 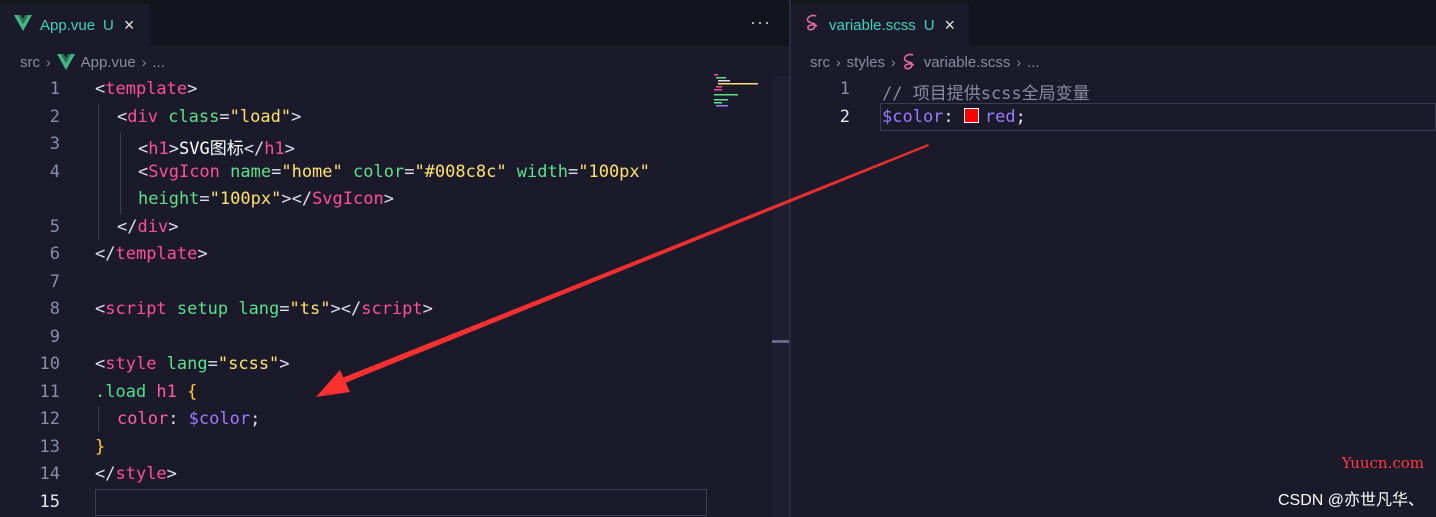 What do you see at coordinates (108, 62) in the screenshot?
I see `breadcrumb-file: App.vue` at bounding box center [108, 62].